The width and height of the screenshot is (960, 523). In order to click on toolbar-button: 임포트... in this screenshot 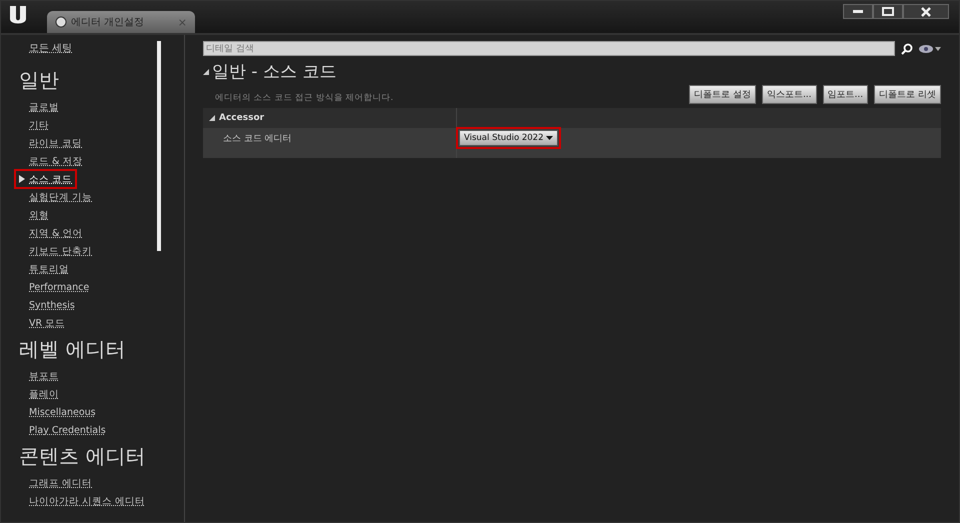, I will do `click(845, 94)`.